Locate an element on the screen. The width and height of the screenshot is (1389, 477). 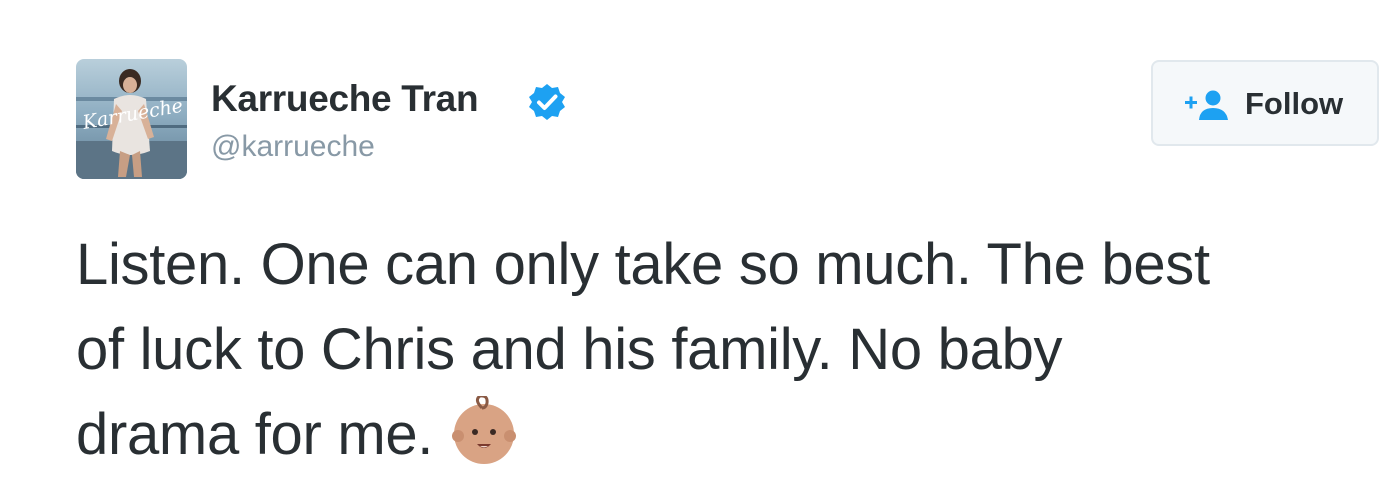
avatar: Karrueche is located at coordinates (131, 119).